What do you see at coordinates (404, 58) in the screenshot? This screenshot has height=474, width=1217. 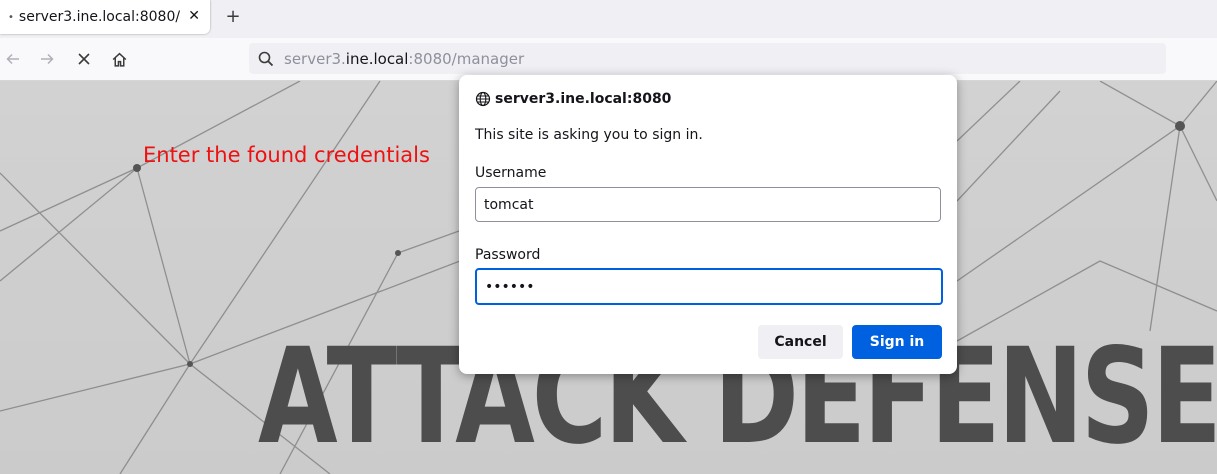 I see `url-text: server3.ine.local:8080/manager` at bounding box center [404, 58].